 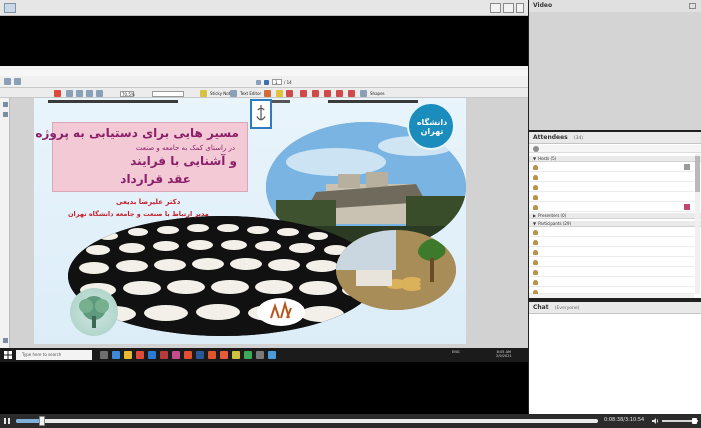 What do you see at coordinates (396, 270) in the screenshot?
I see `finance-photo` at bounding box center [396, 270].